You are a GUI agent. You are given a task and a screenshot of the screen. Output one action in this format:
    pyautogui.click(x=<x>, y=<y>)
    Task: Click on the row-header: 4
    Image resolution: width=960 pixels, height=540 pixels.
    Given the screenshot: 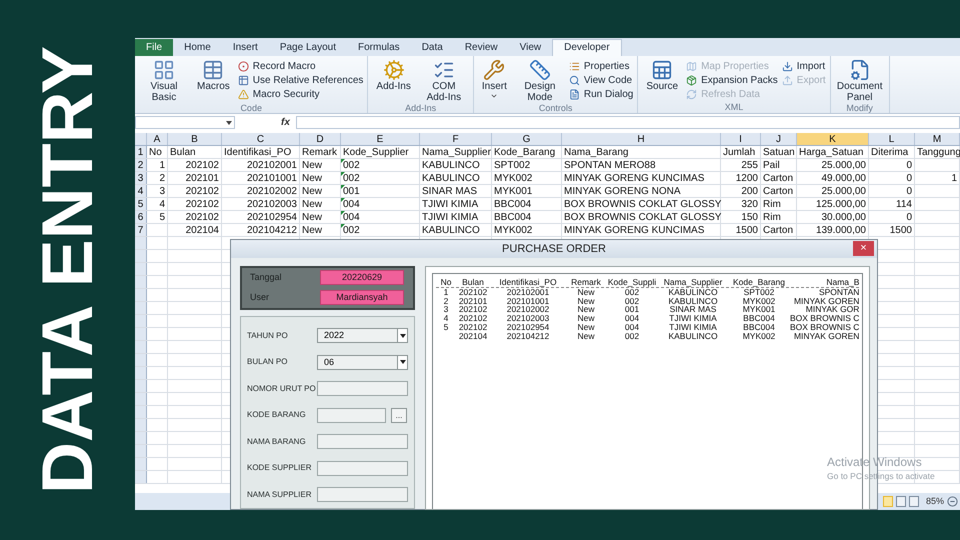 What is the action you would take?
    pyautogui.click(x=141, y=191)
    